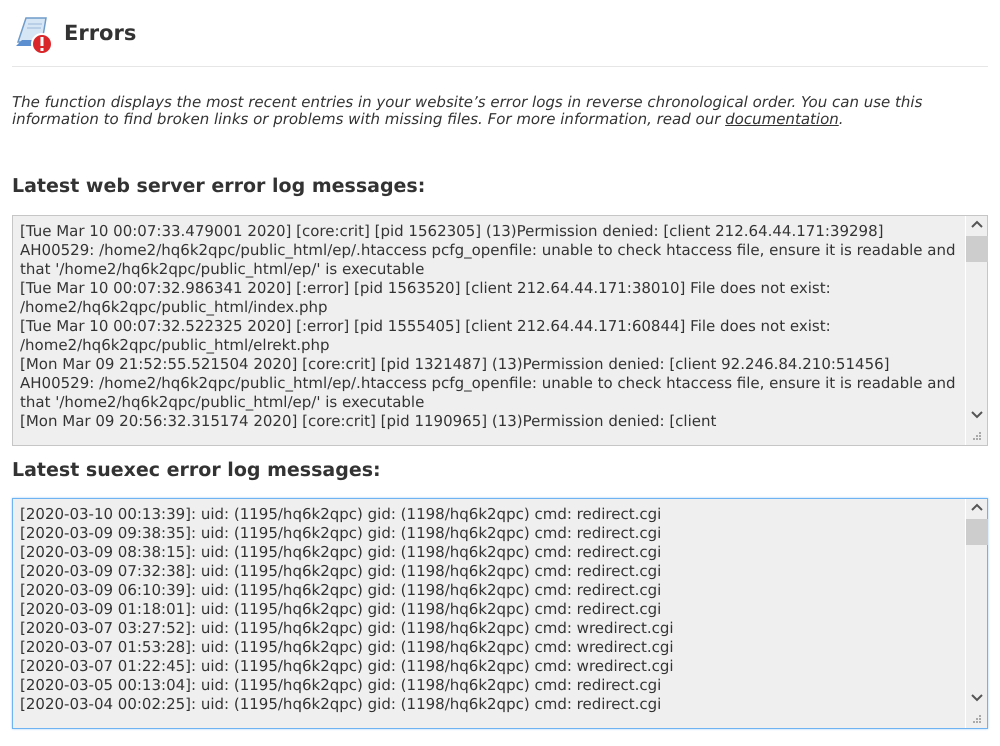 This screenshot has width=1000, height=746. I want to click on intro-text: The function displays the most recent entries in your website’s error logs in reverse chronological order. You can use this information to find broken links or problems with missing files. For more information, read our documentation., so click(468, 111).